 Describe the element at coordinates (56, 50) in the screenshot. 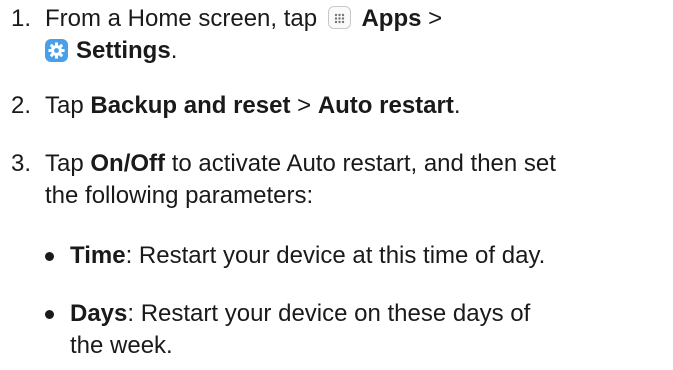

I see `gear-icon` at that location.